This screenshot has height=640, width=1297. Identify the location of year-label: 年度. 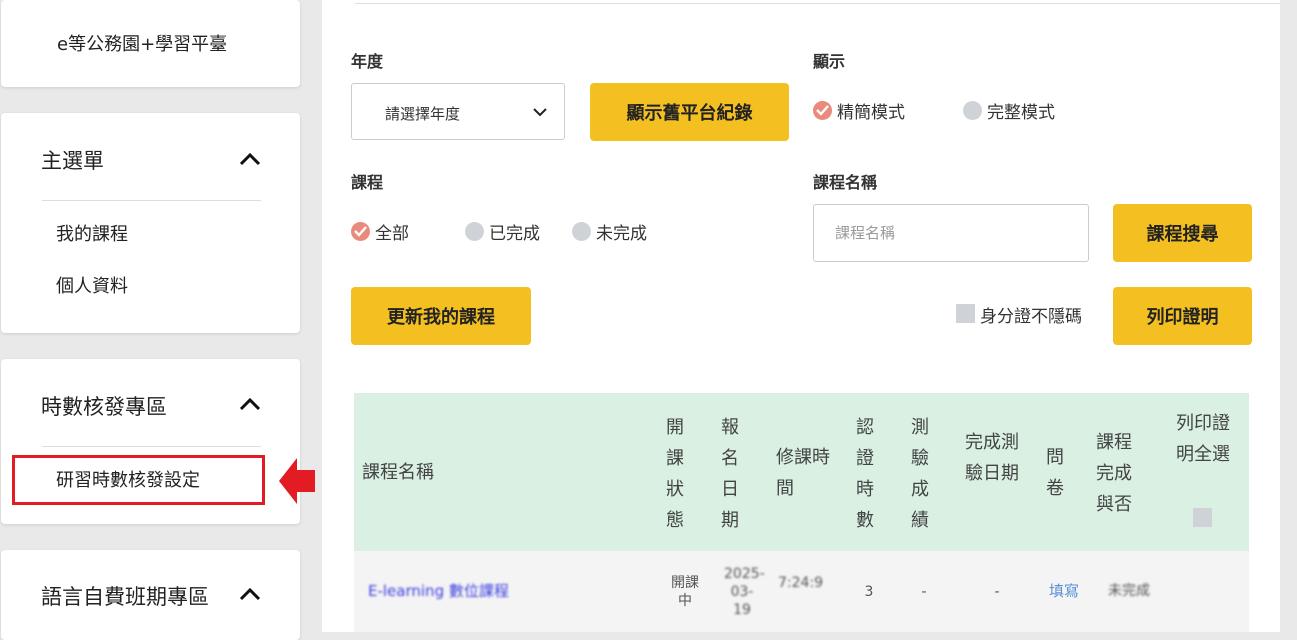
(367, 61).